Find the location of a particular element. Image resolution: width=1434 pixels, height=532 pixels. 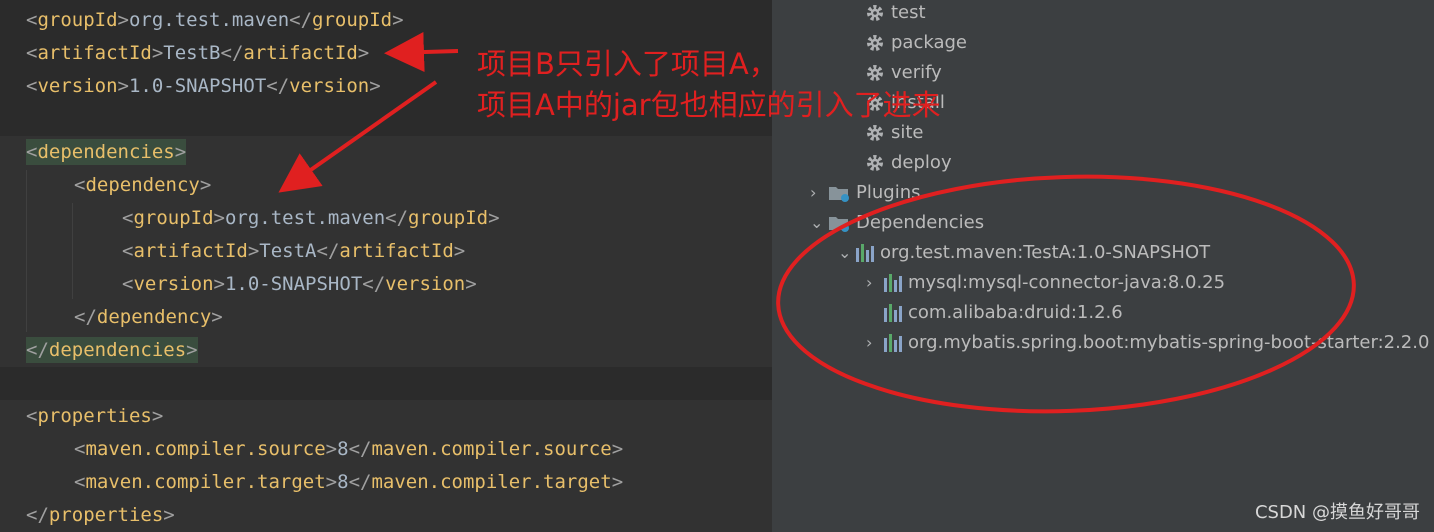

tree-item-label: deploy is located at coordinates (921, 162).